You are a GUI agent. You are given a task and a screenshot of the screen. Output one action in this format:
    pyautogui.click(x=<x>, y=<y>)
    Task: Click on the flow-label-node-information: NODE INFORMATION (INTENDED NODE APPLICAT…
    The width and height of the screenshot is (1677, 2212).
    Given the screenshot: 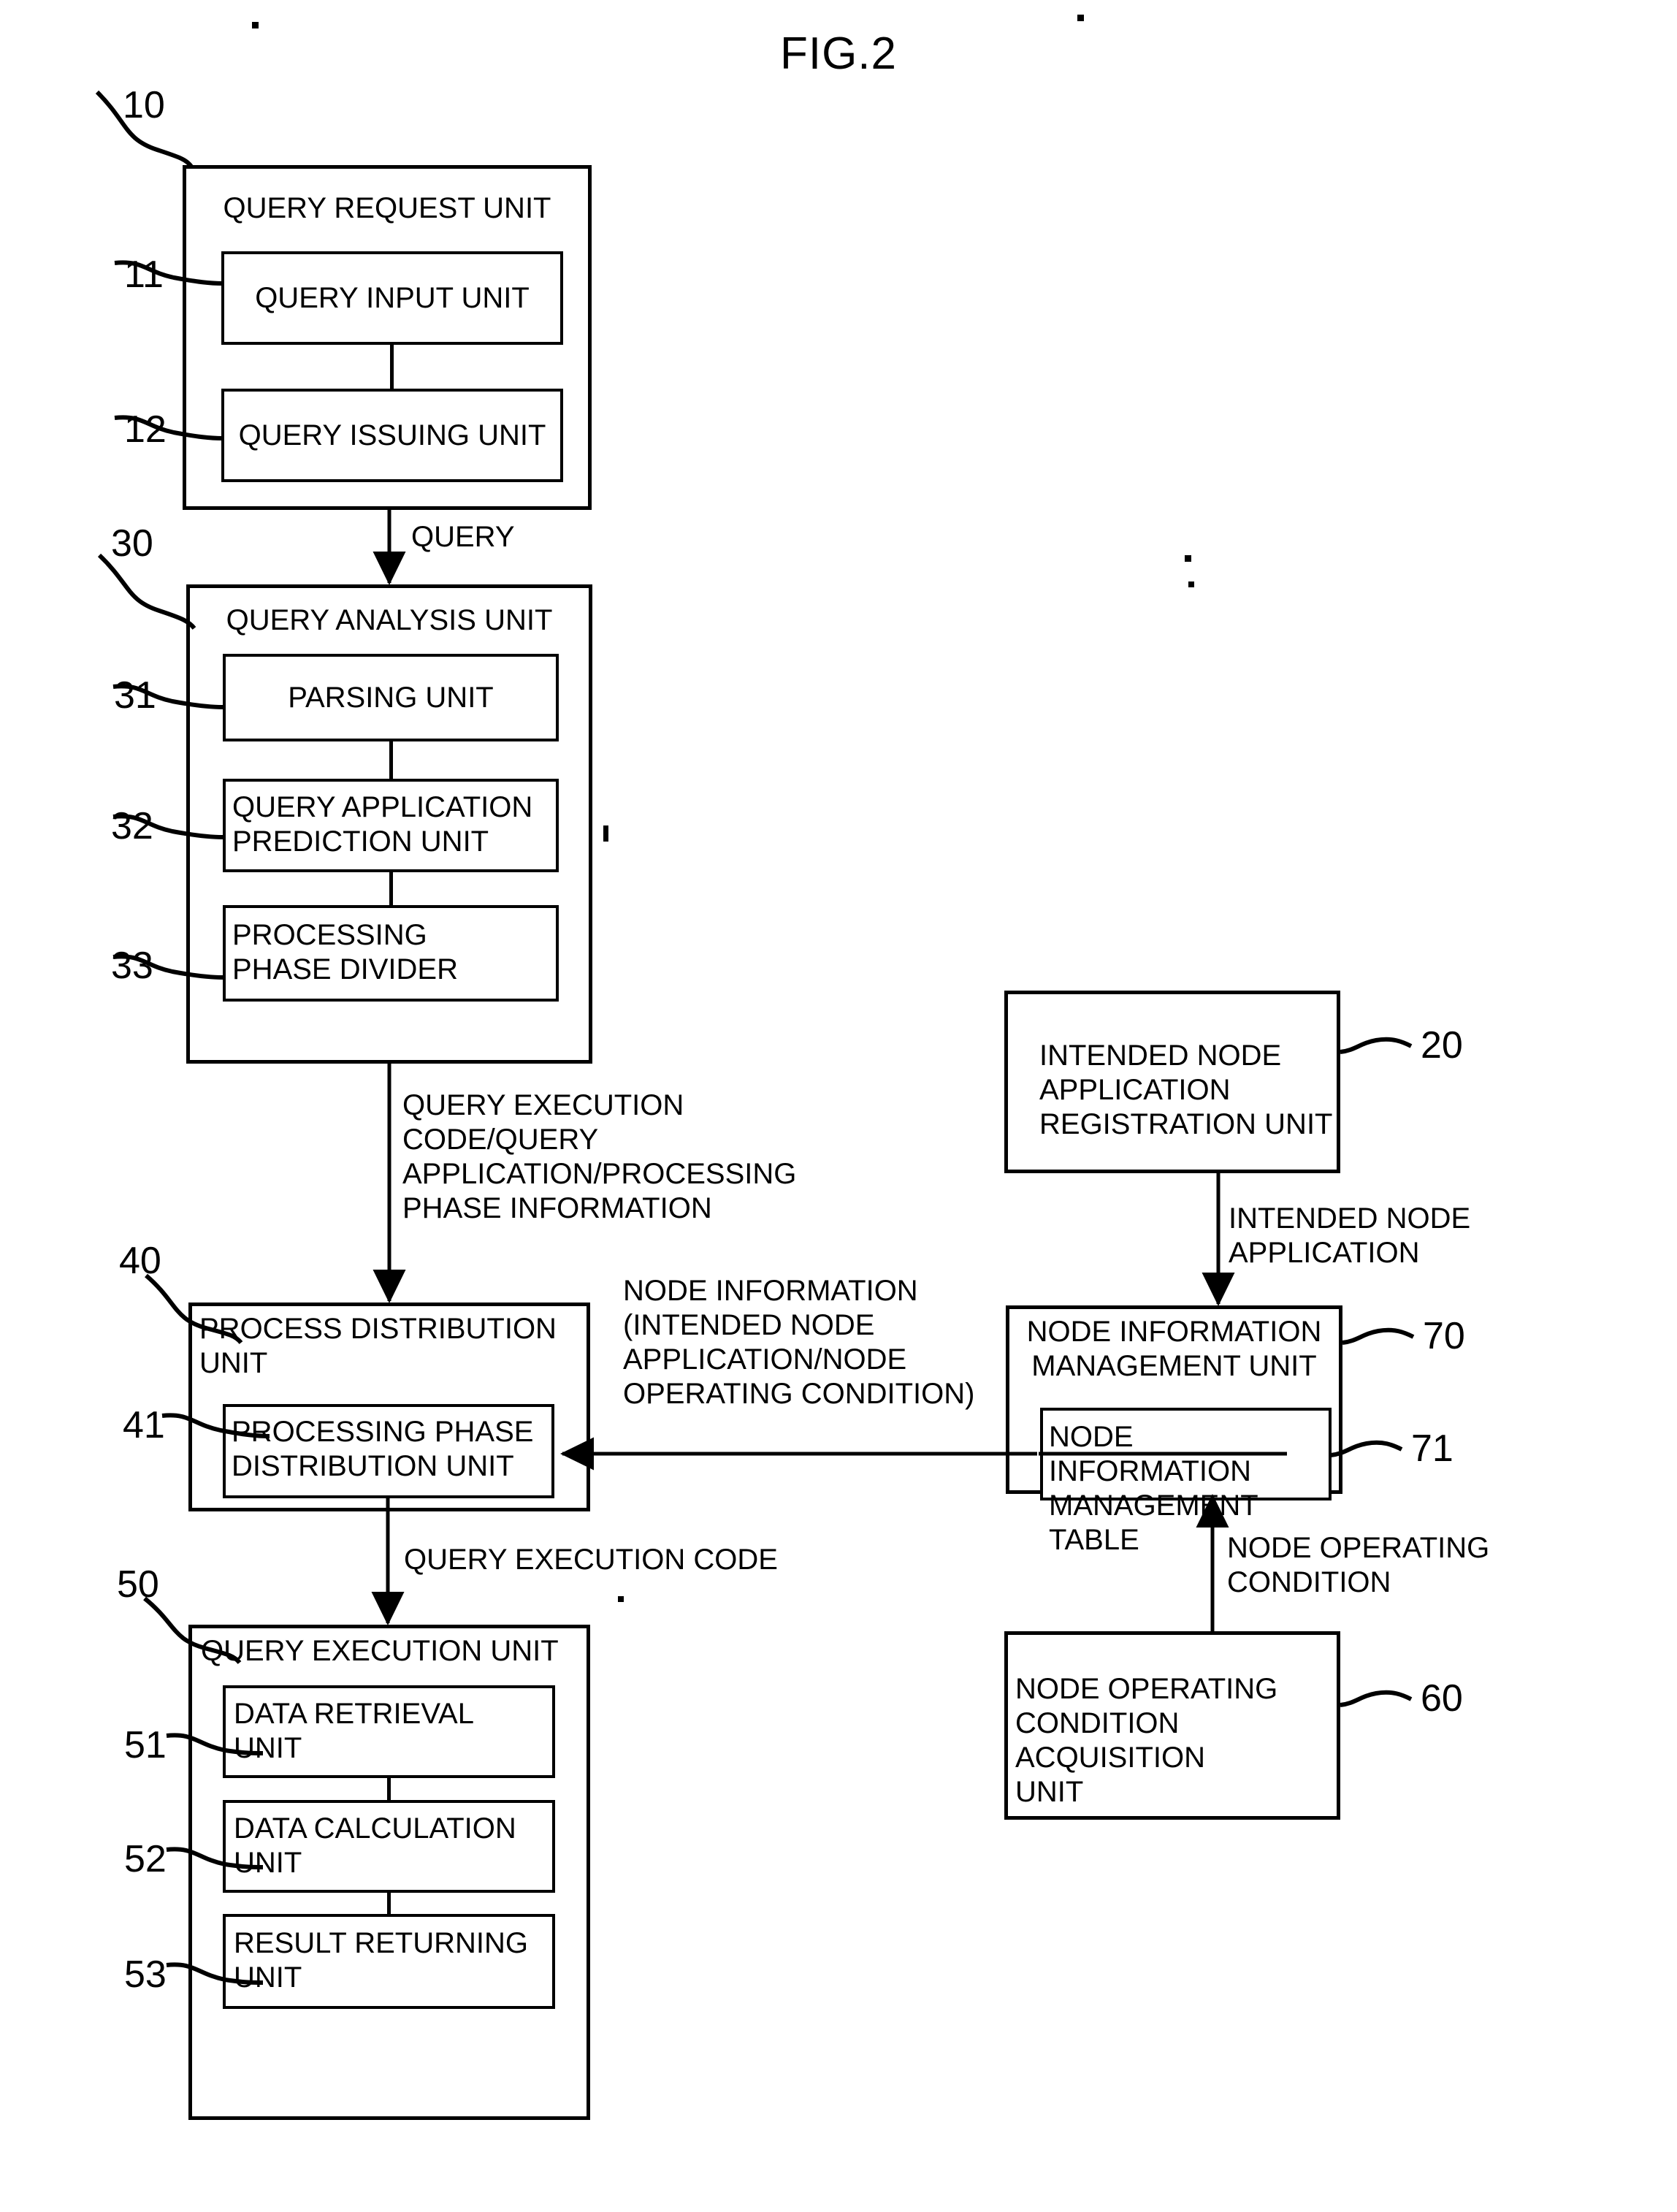 What is the action you would take?
    pyautogui.click(x=799, y=1342)
    